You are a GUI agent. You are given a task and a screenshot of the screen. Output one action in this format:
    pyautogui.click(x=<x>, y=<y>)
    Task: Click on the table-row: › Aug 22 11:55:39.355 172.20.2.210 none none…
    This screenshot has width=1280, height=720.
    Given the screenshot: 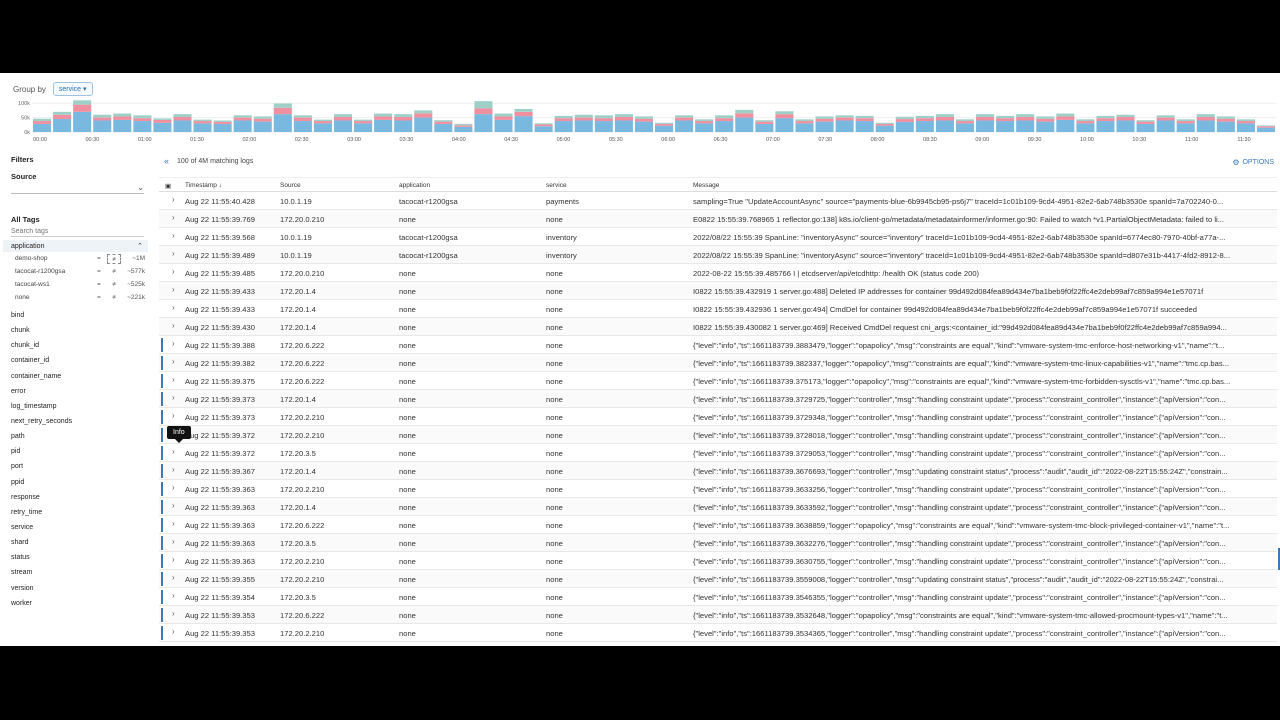 What is the action you would take?
    pyautogui.click(x=718, y=579)
    